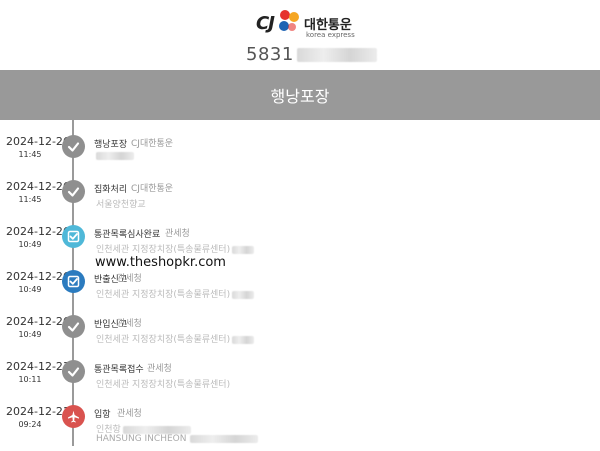  I want to click on event-location: 서울양천향교, so click(121, 203).